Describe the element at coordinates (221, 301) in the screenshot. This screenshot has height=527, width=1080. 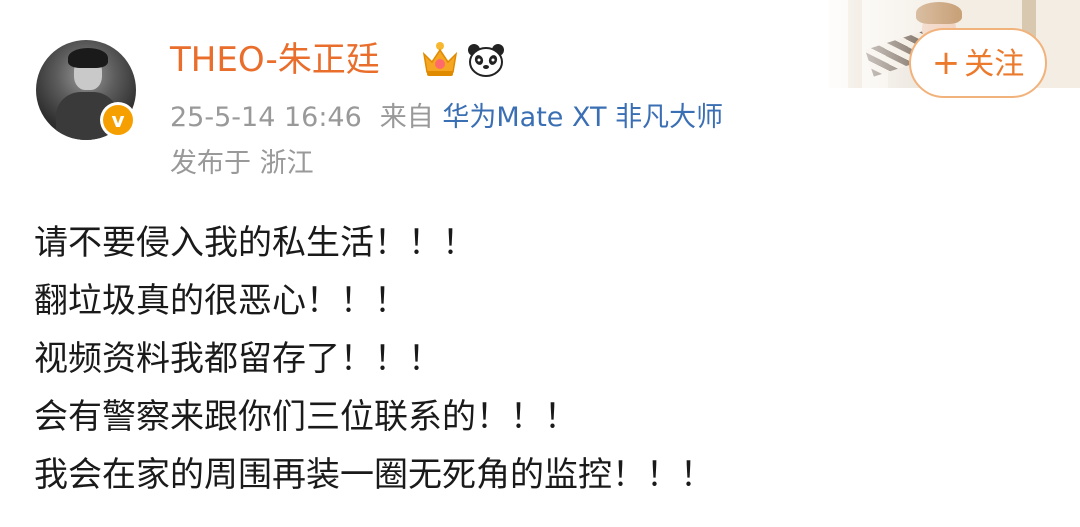
I see `content-line: 翻垃圾真的很恶心！！！` at that location.